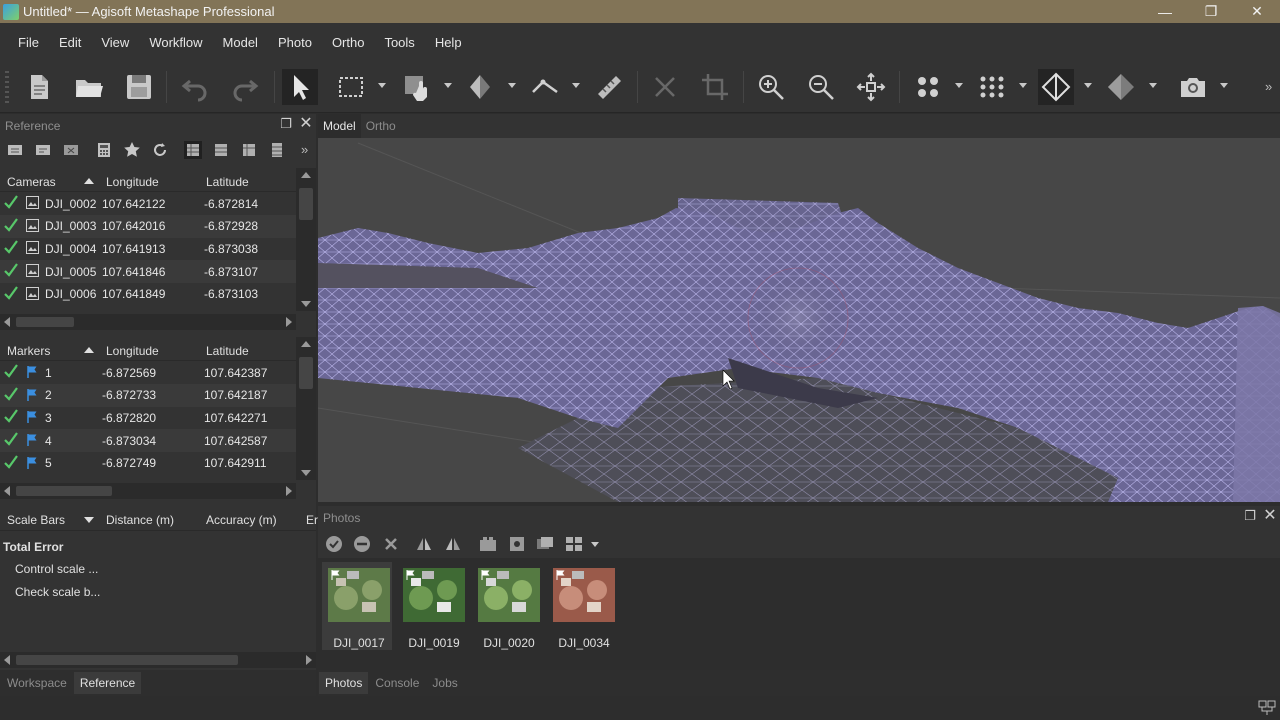 The image size is (1280, 720). Describe the element at coordinates (193, 150) in the screenshot. I see `view-source-icon` at that location.